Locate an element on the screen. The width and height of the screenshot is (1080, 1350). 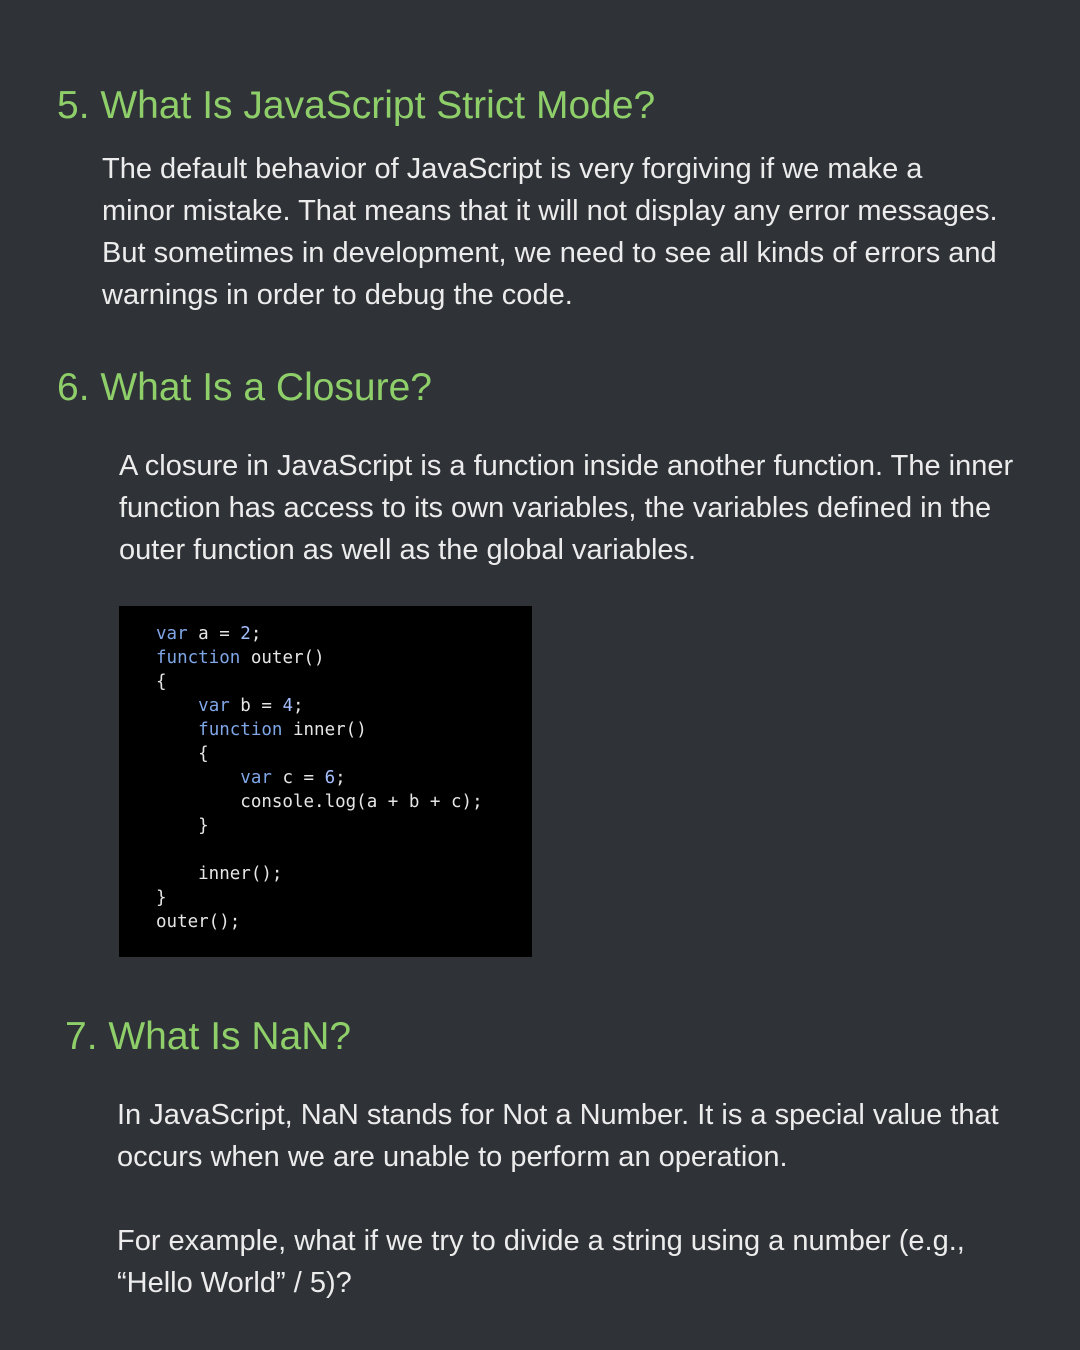
code-line: outer(); is located at coordinates (344, 922).